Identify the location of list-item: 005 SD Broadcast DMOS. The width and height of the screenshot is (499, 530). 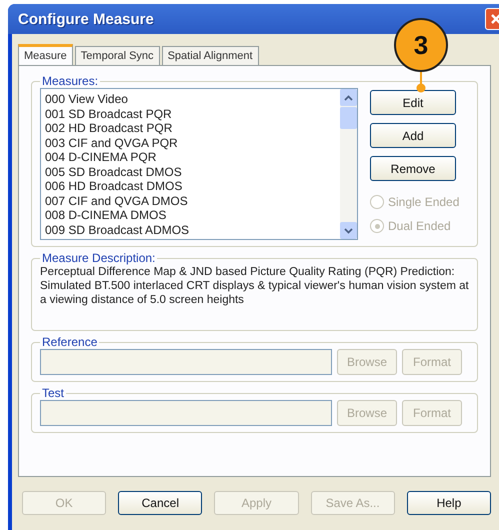
(190, 171).